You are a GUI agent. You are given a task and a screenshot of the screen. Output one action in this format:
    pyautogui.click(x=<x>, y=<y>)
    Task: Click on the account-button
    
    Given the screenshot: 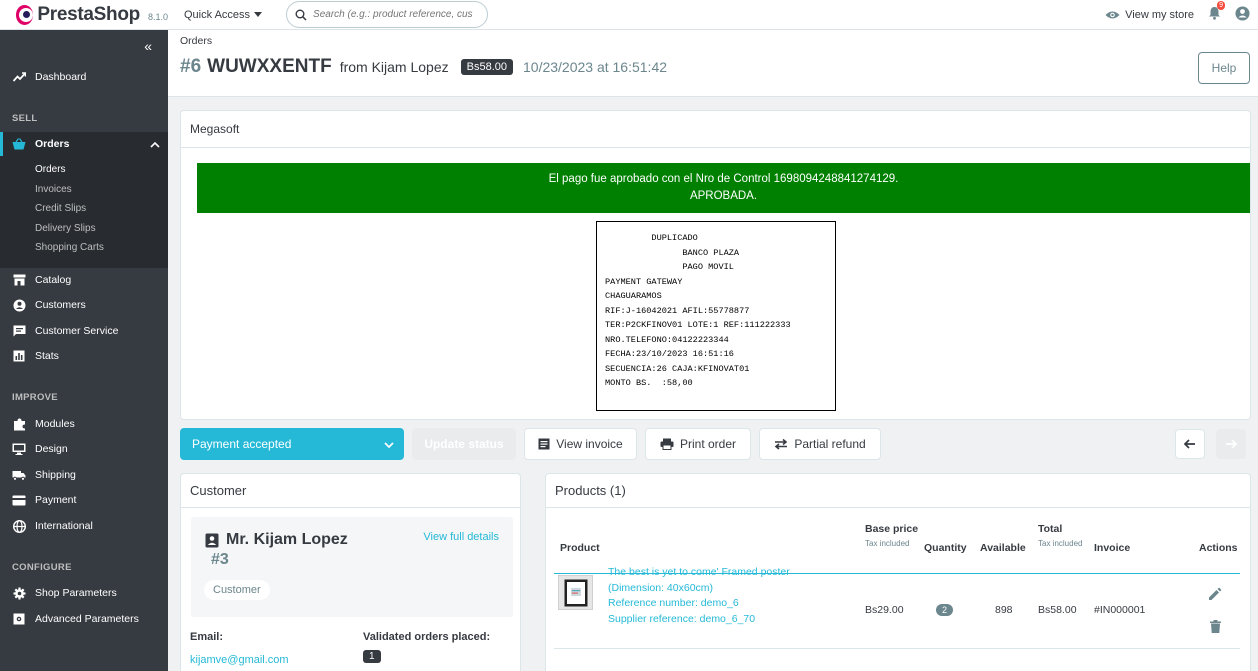 What is the action you would take?
    pyautogui.click(x=1242, y=15)
    